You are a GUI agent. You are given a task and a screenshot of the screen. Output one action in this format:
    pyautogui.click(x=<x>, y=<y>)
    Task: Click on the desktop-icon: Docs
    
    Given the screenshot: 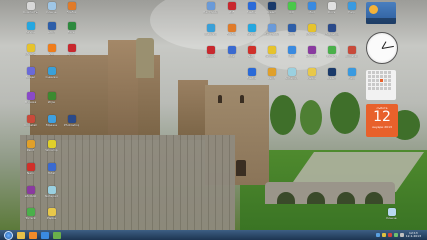 What is the action you would take?
    pyautogui.click(x=331, y=10)
    